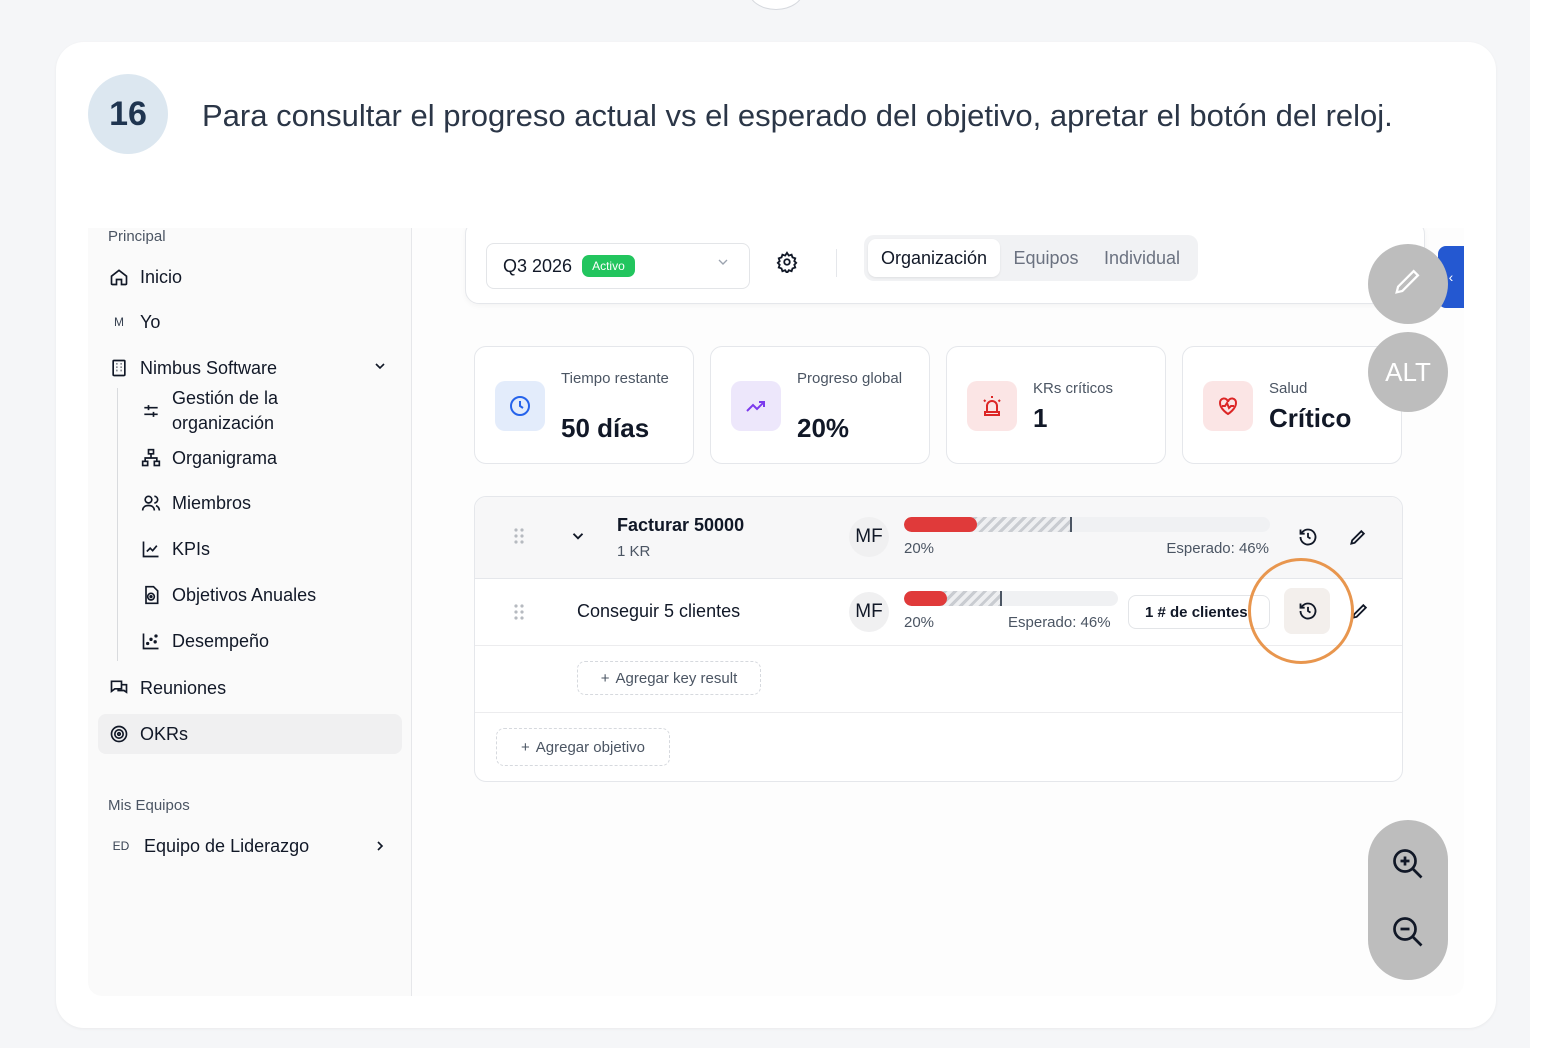  I want to click on sidebar-item-miembros: Miembros, so click(195, 503).